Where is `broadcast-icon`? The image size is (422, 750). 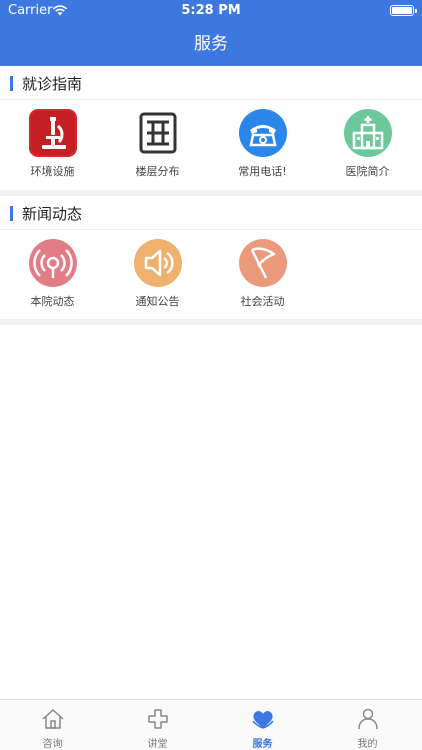
broadcast-icon is located at coordinates (53, 263).